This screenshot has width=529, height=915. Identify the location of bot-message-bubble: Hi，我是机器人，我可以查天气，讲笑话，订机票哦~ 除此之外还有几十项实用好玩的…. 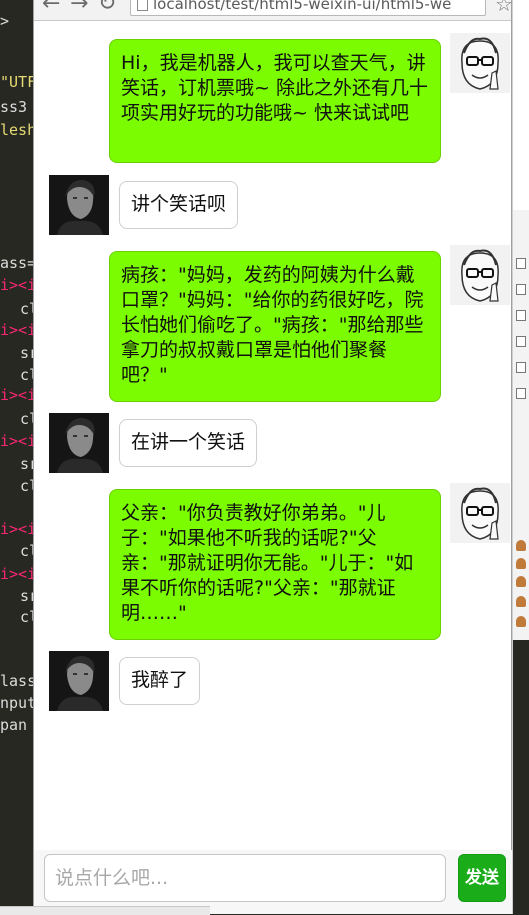
(275, 101).